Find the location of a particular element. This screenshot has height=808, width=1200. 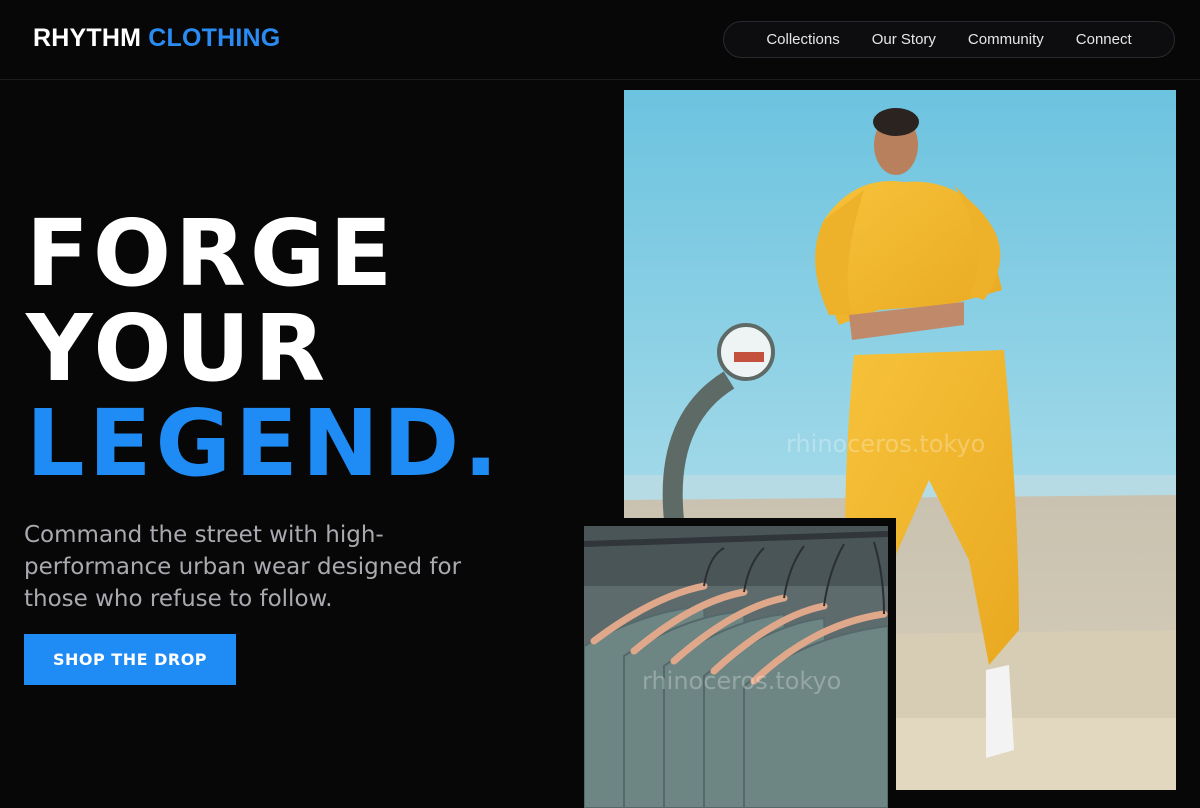

brand-name-primary: RHYTHM is located at coordinates (87, 38).